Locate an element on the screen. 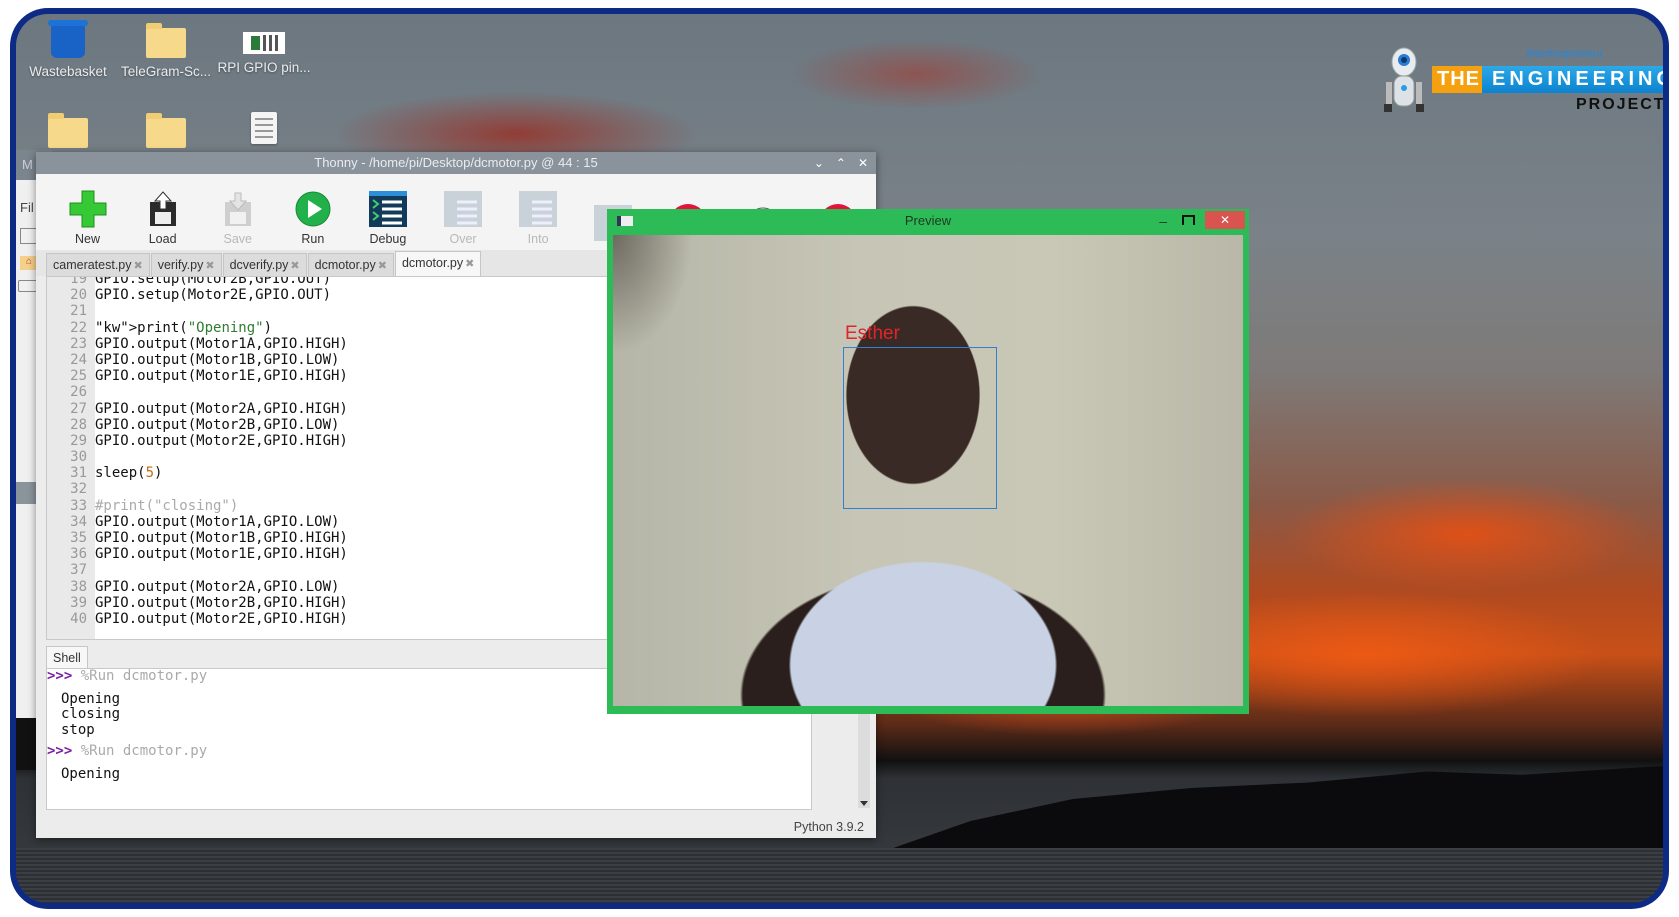  code-line: 22 "kw">print("Opening") is located at coordinates (197, 328).